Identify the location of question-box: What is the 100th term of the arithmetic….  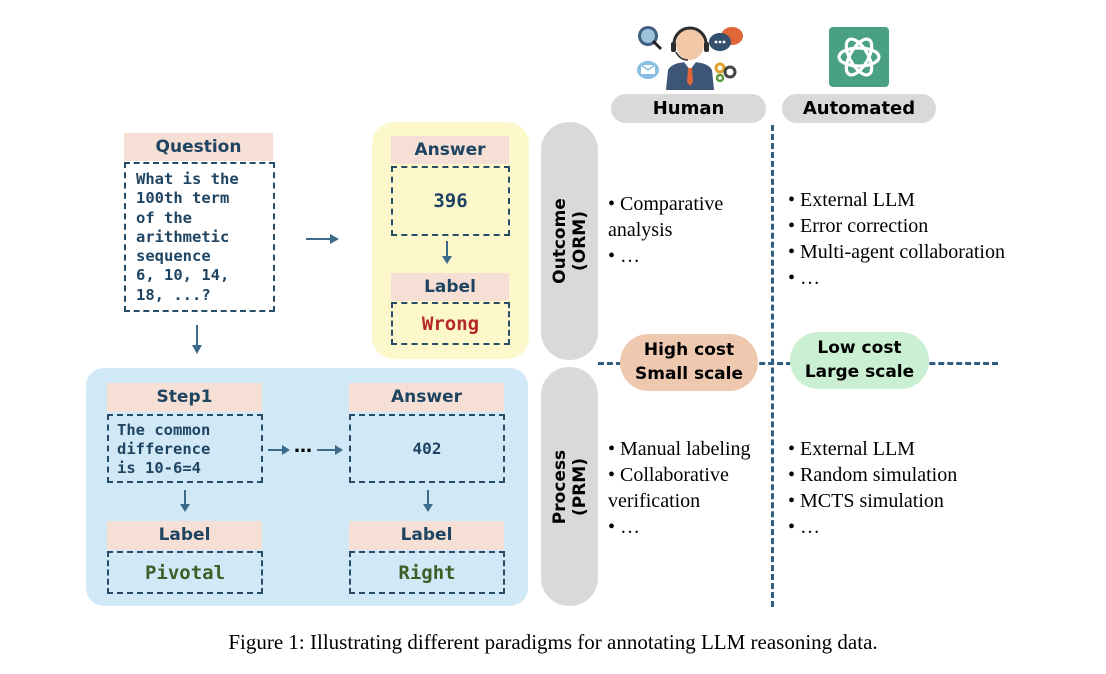
(199, 237).